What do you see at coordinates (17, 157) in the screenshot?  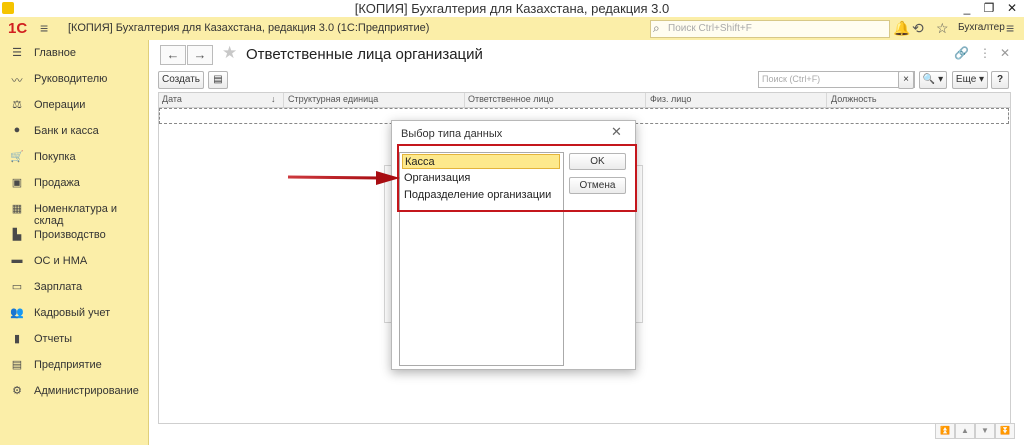 I see `cart-icon: 🛒` at bounding box center [17, 157].